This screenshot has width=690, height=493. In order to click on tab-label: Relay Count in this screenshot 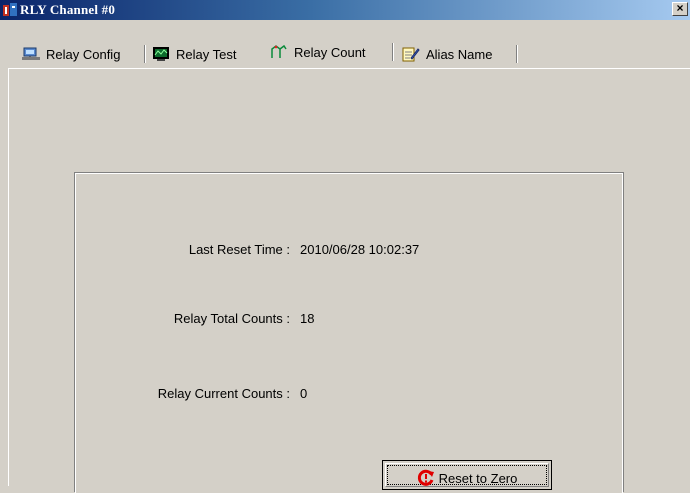, I will do `click(330, 52)`.